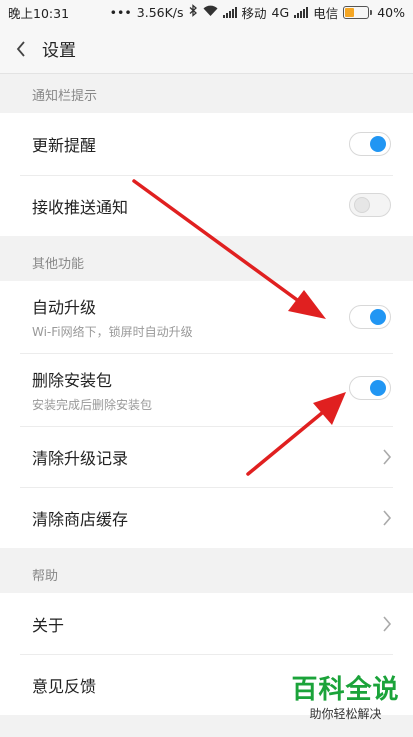  Describe the element at coordinates (80, 207) in the screenshot. I see `setting-label: 接收推送通知` at that location.